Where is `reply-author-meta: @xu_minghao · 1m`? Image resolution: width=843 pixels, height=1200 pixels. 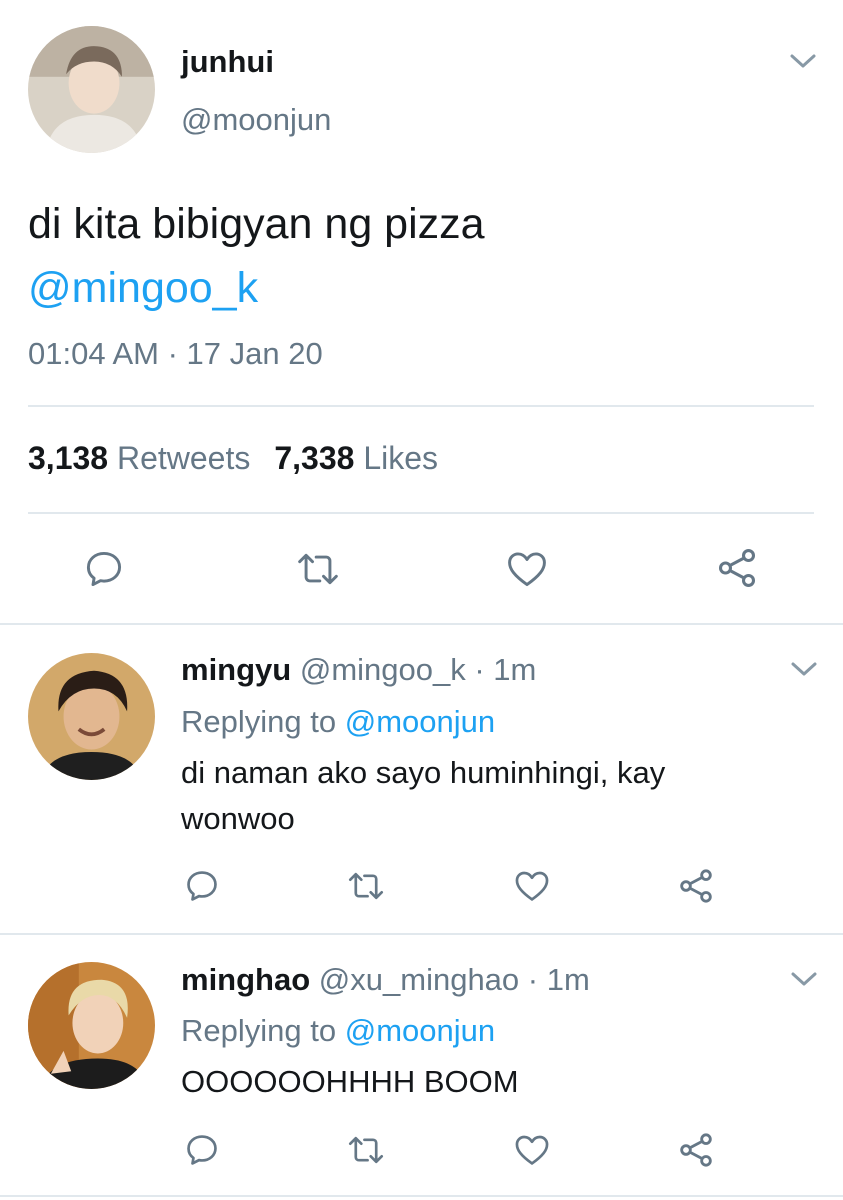 reply-author-meta: @xu_minghao · 1m is located at coordinates (454, 979).